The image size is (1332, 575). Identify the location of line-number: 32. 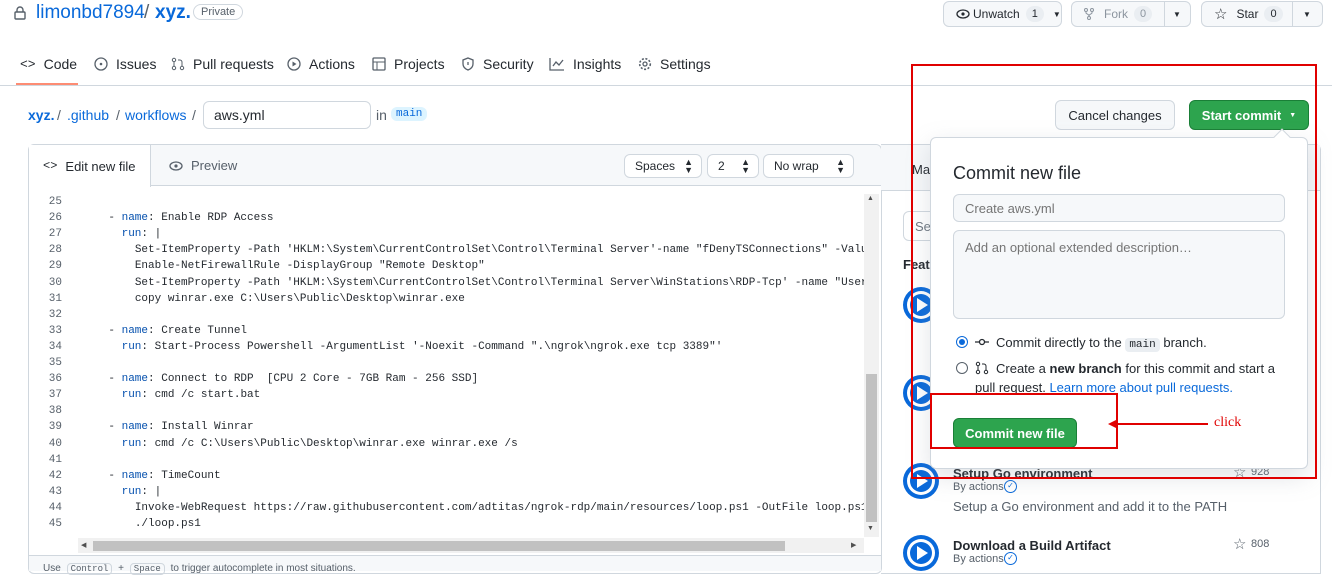
(55, 314).